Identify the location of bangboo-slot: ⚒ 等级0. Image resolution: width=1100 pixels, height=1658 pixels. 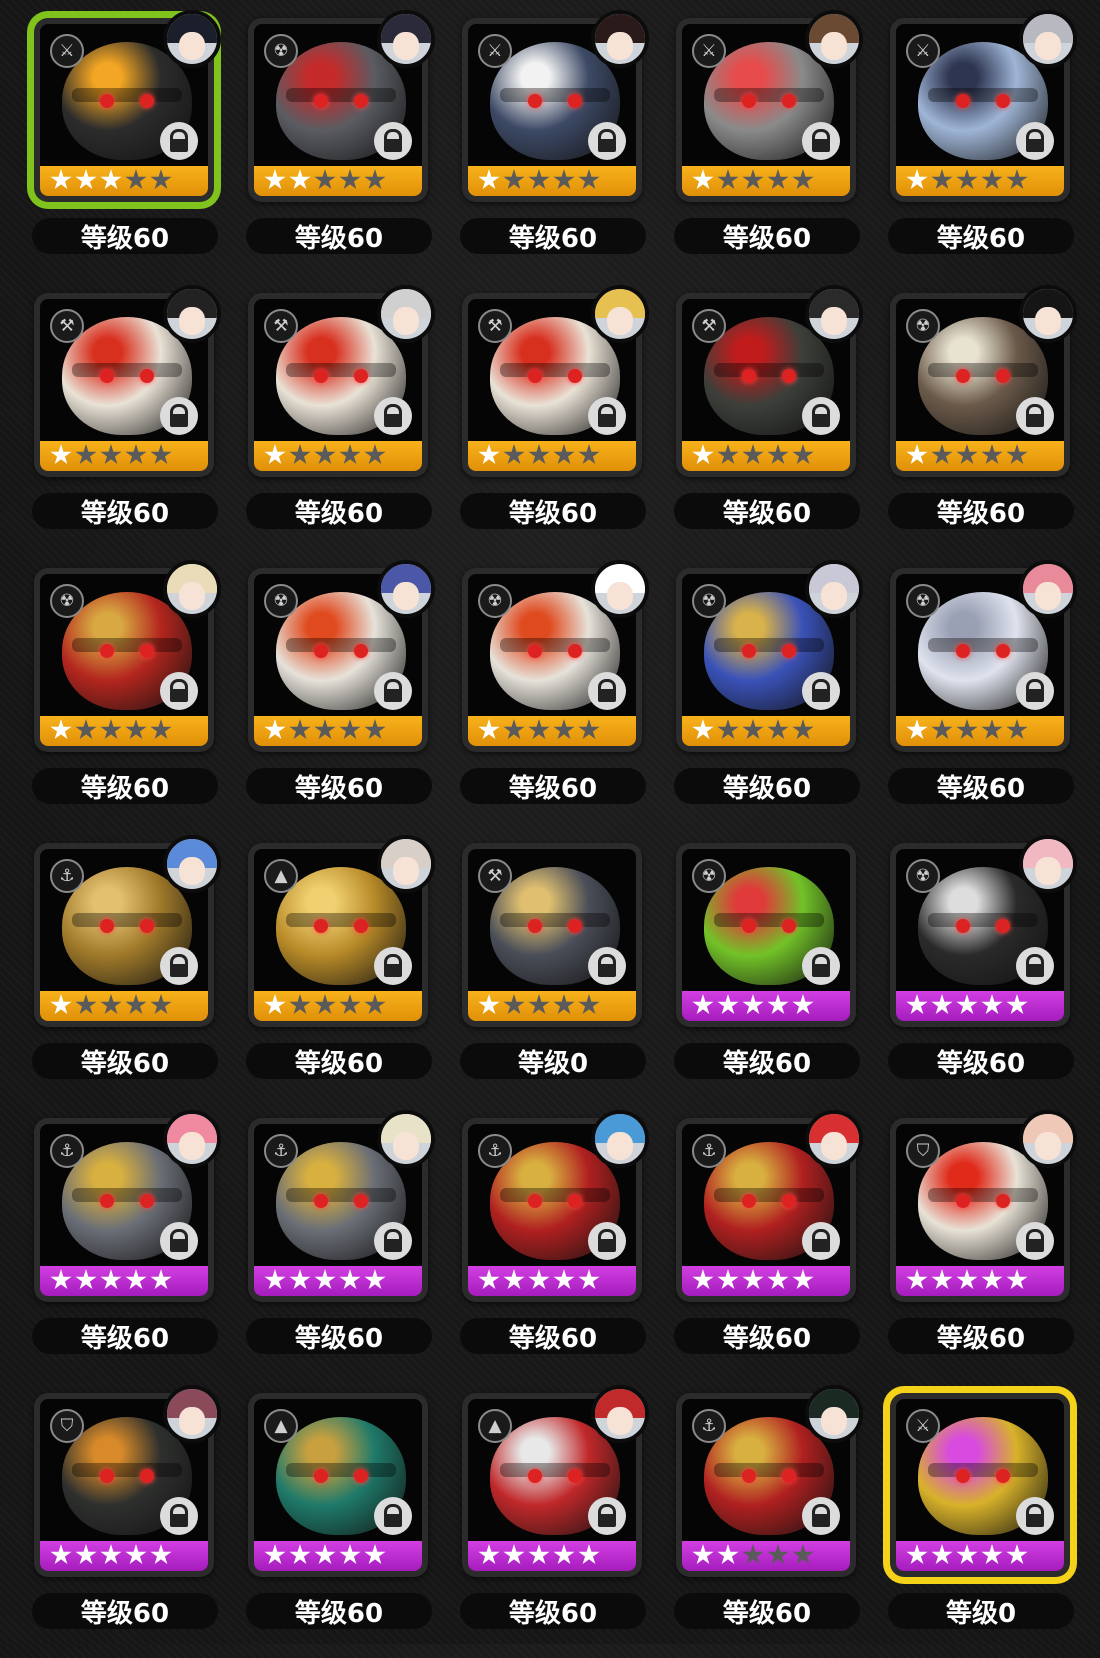
(565, 970).